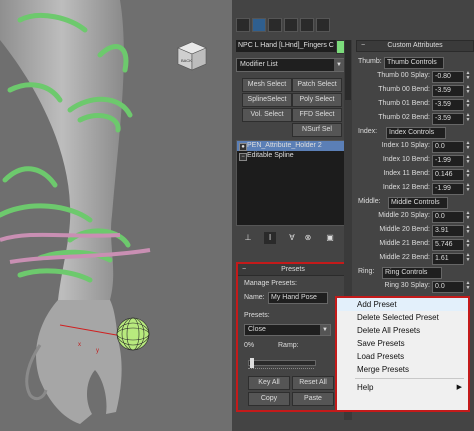 The height and width of the screenshot is (431, 474). I want to click on middle-section: Middle: Middle Controls, so click(414, 202).